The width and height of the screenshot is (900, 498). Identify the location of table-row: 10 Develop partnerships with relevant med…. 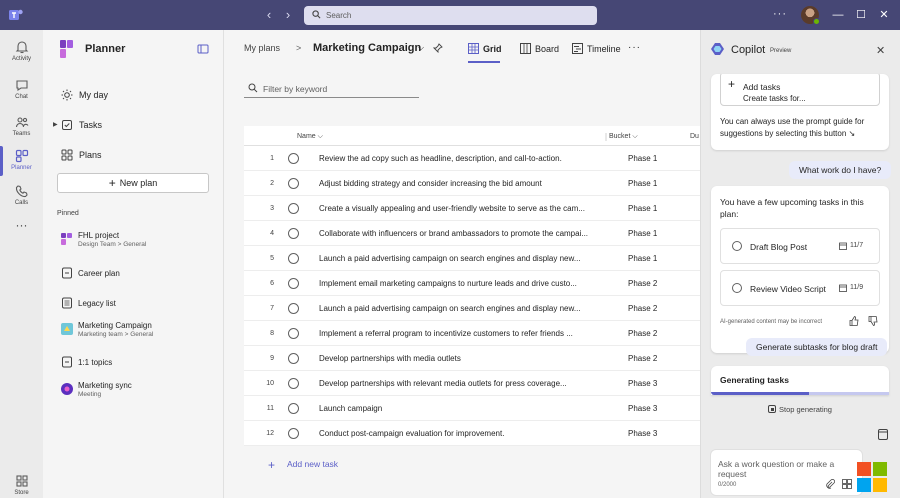
(473, 383).